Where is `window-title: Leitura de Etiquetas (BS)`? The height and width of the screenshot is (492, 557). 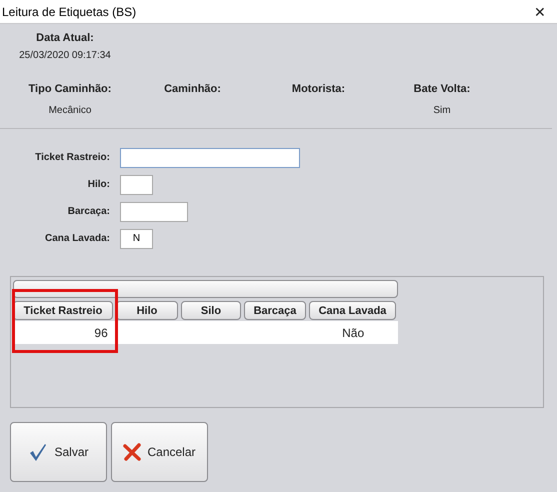
window-title: Leitura de Etiquetas (BS) is located at coordinates (69, 11).